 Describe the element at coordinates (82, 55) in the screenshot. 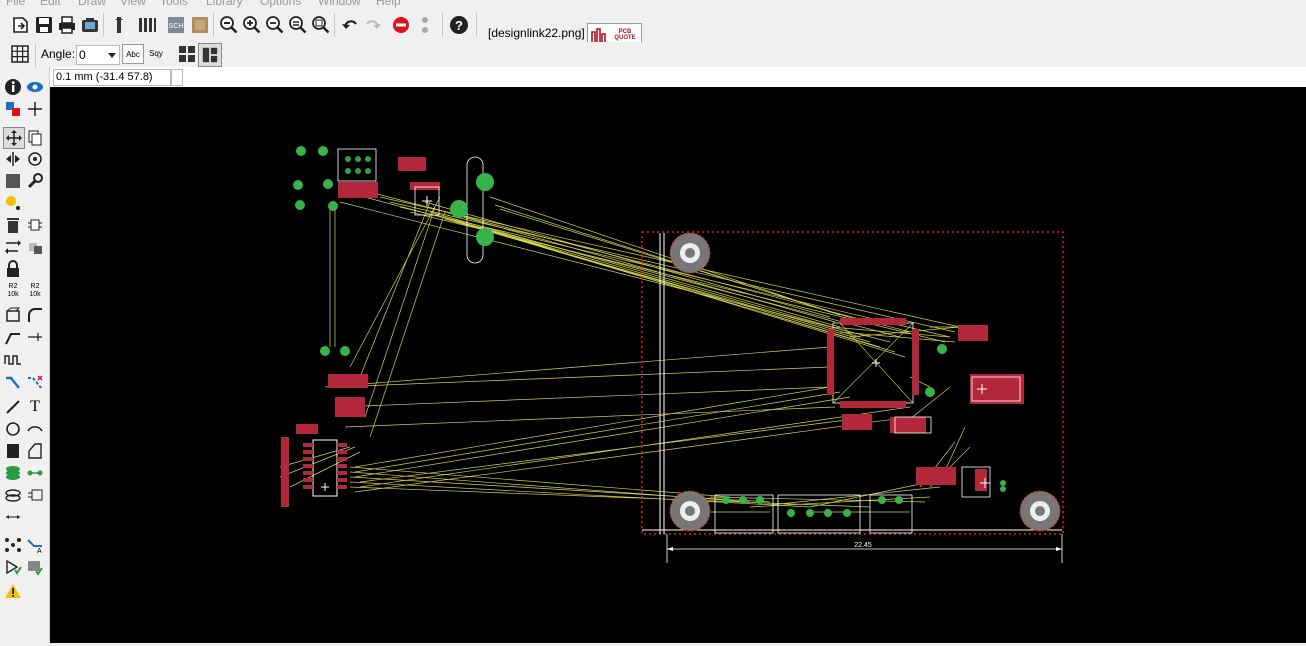

I see `angle-value: 0` at that location.